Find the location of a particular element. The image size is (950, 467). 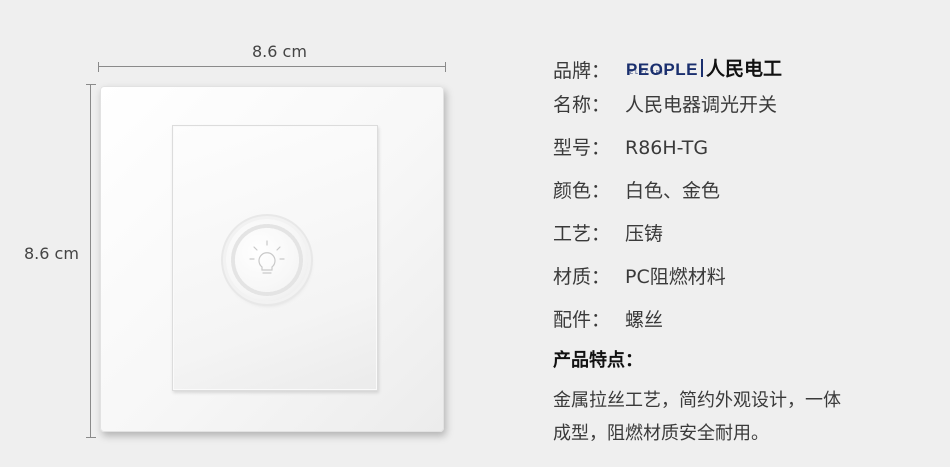

dimmer-knob is located at coordinates (267, 260).